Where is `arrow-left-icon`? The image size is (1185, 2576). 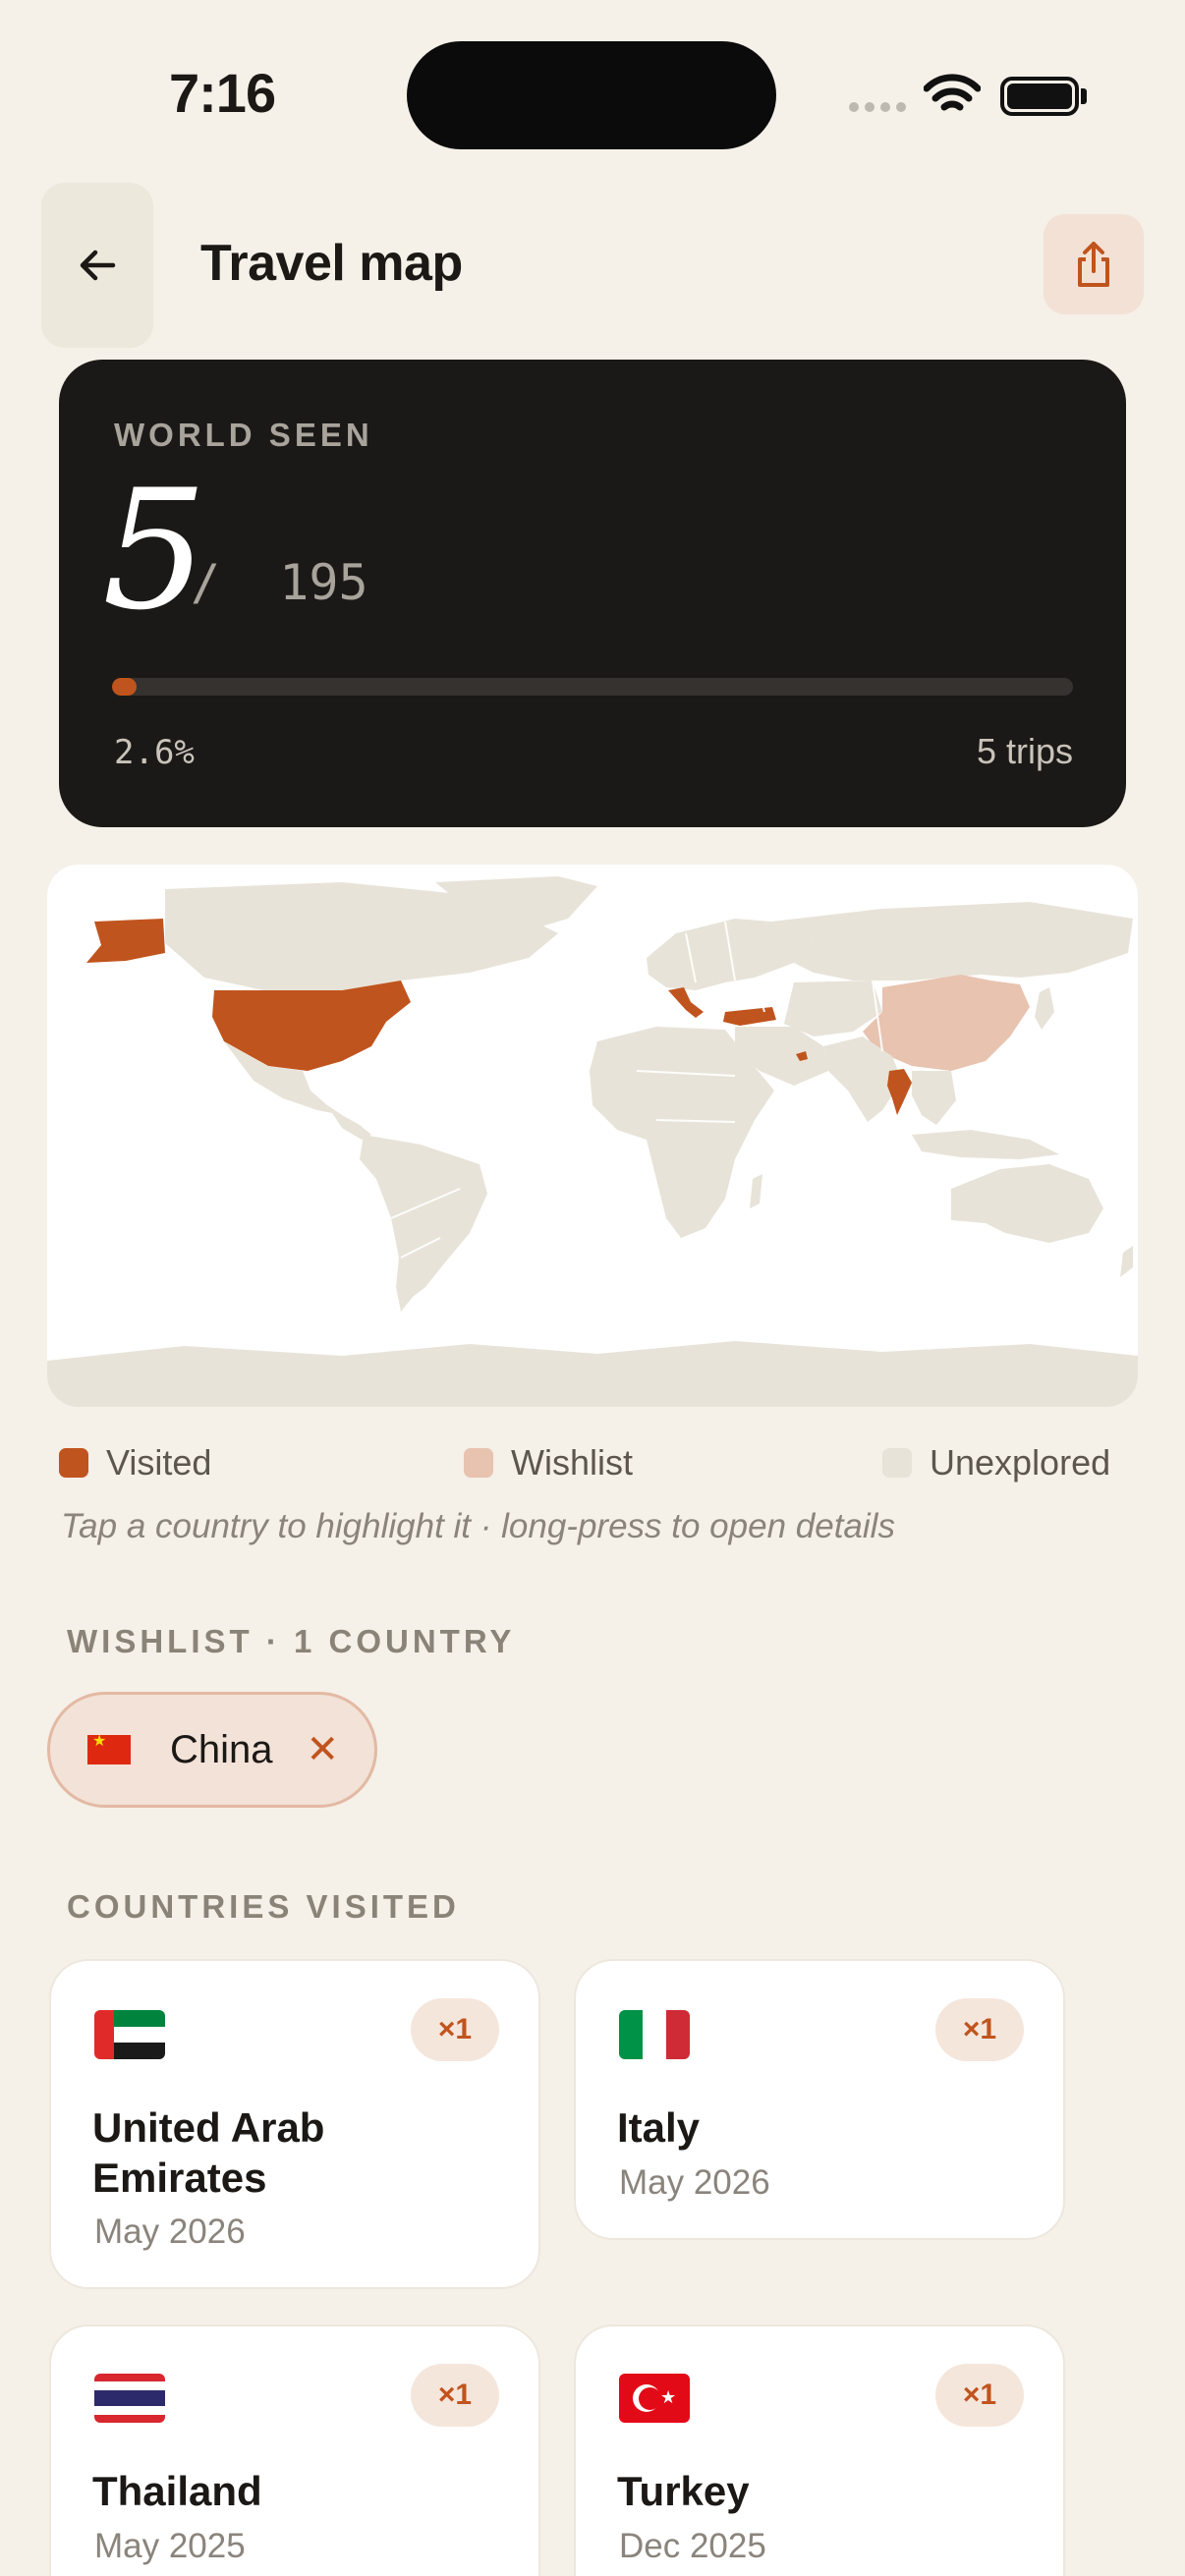
arrow-left-icon is located at coordinates (98, 265).